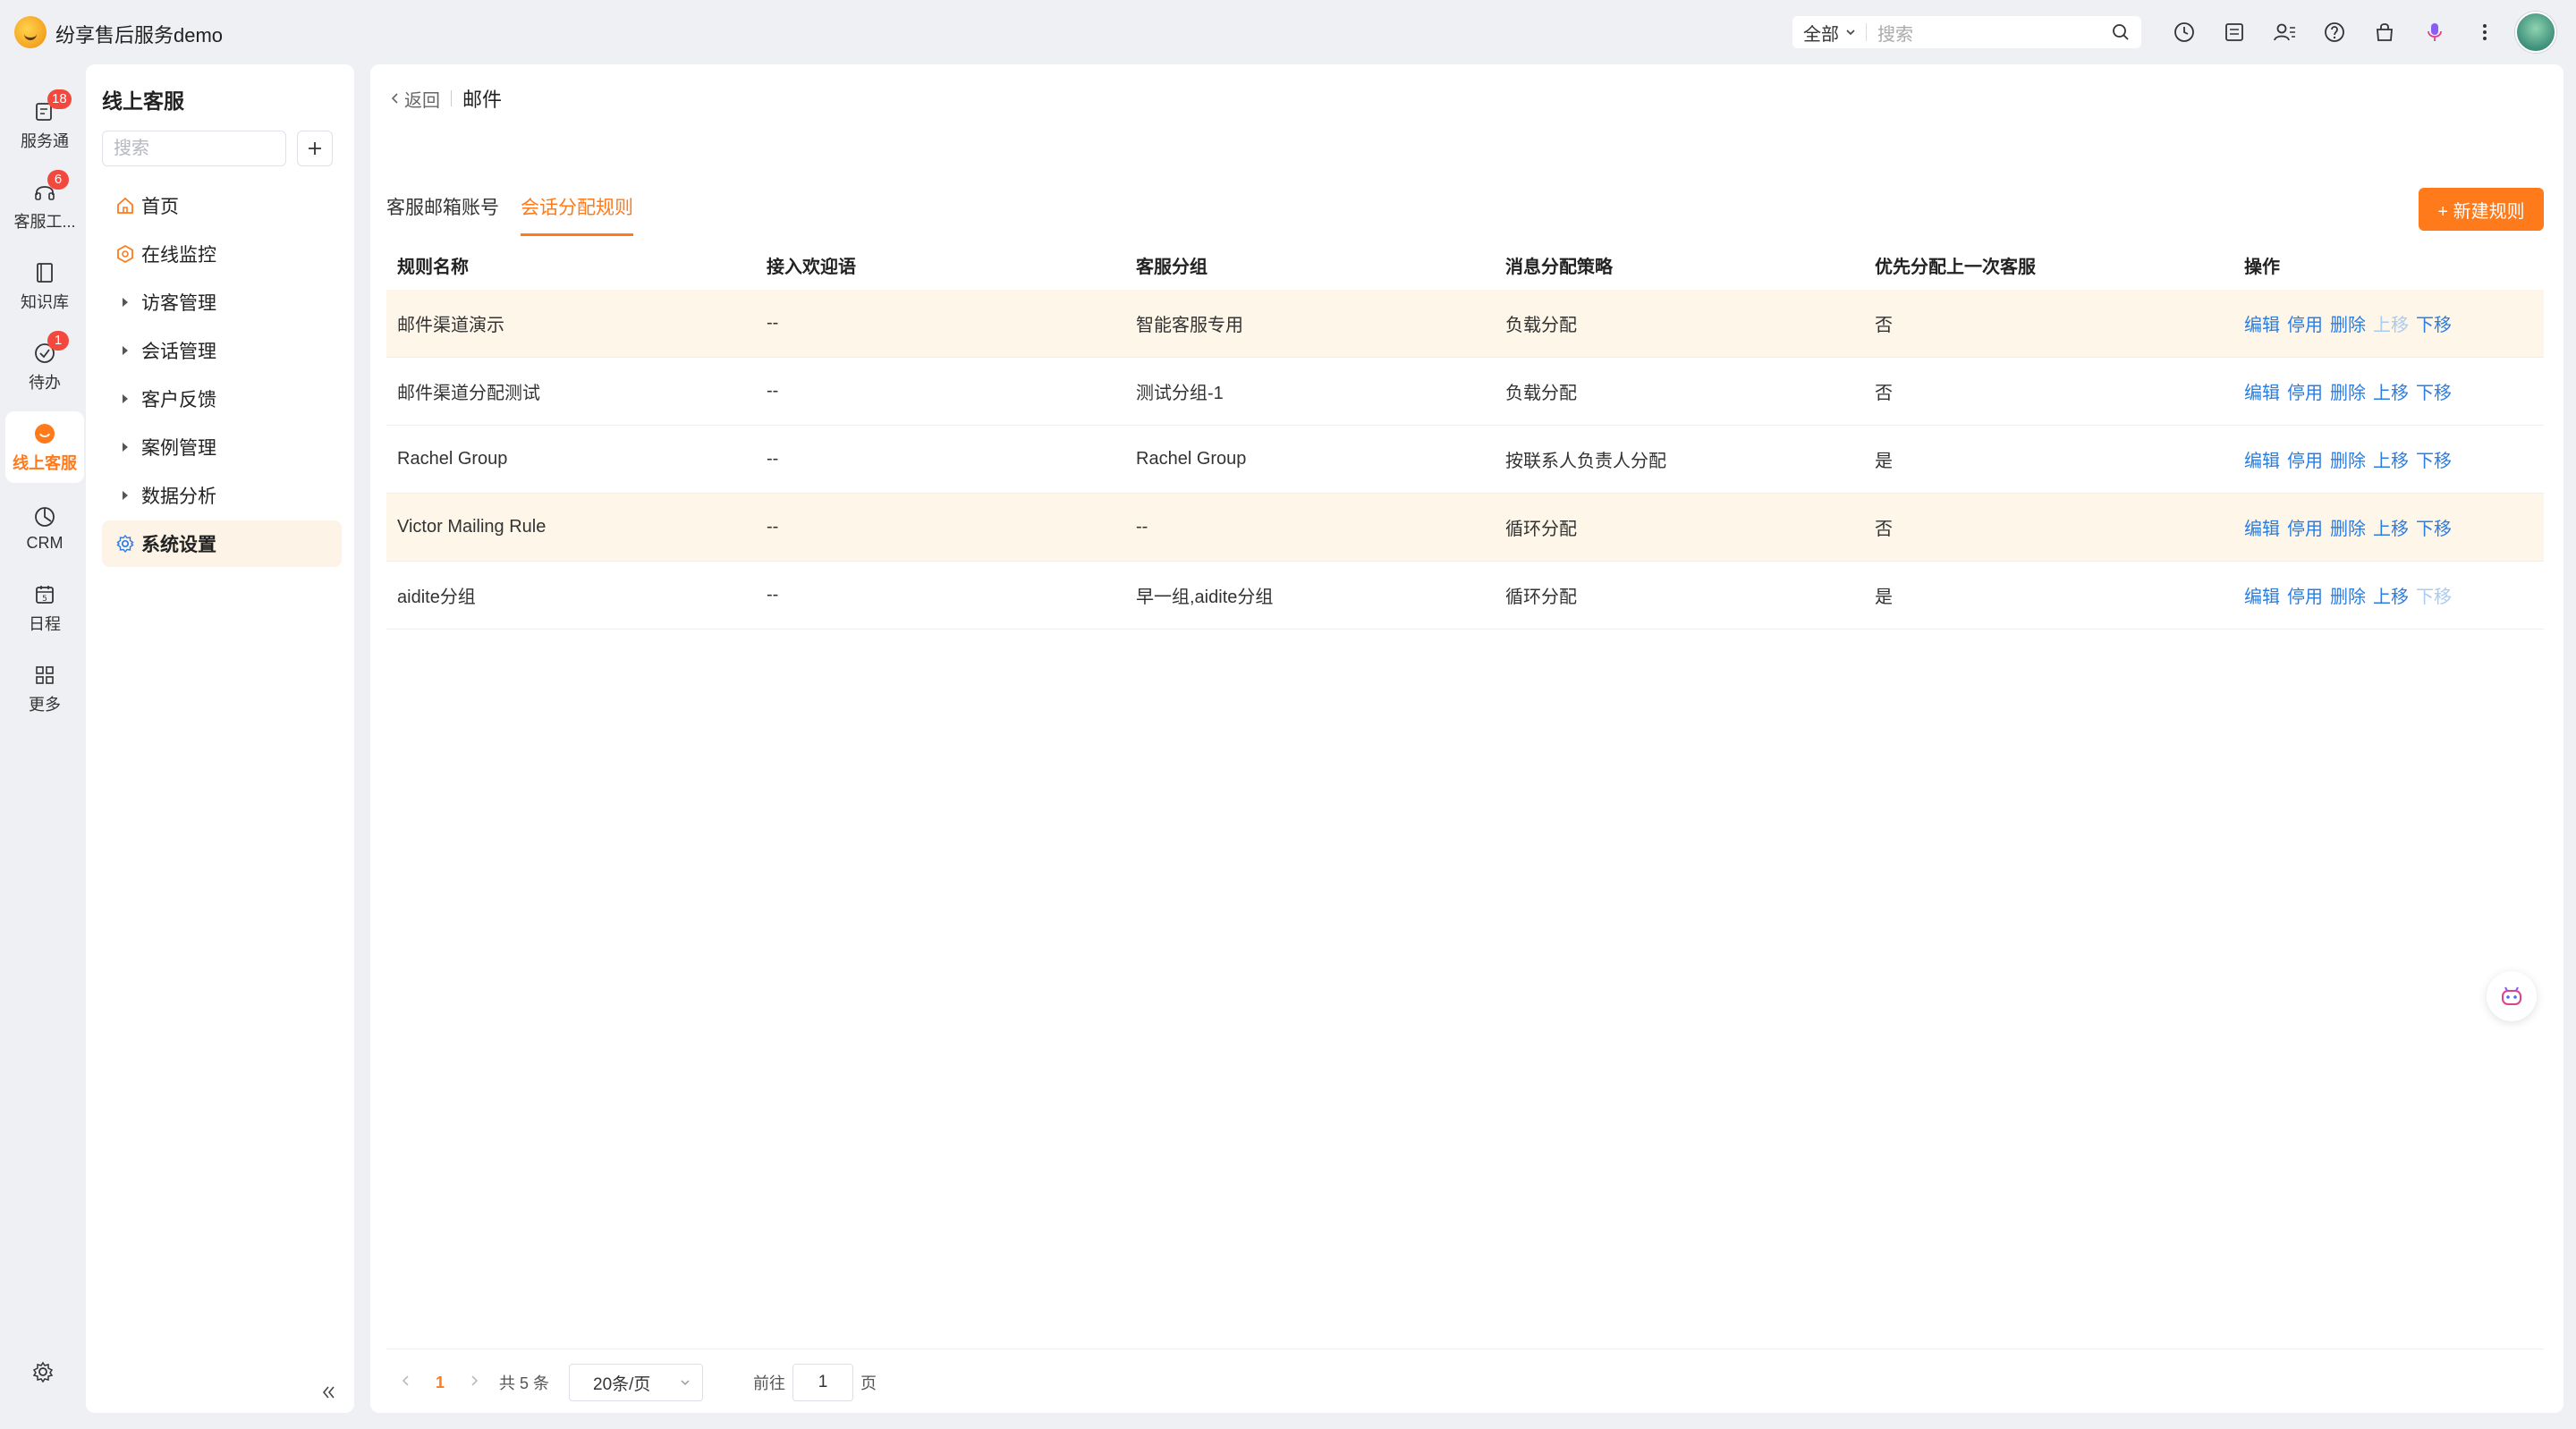 The image size is (2576, 1429). I want to click on rail-item-online-service: 线上客服, so click(44, 447).